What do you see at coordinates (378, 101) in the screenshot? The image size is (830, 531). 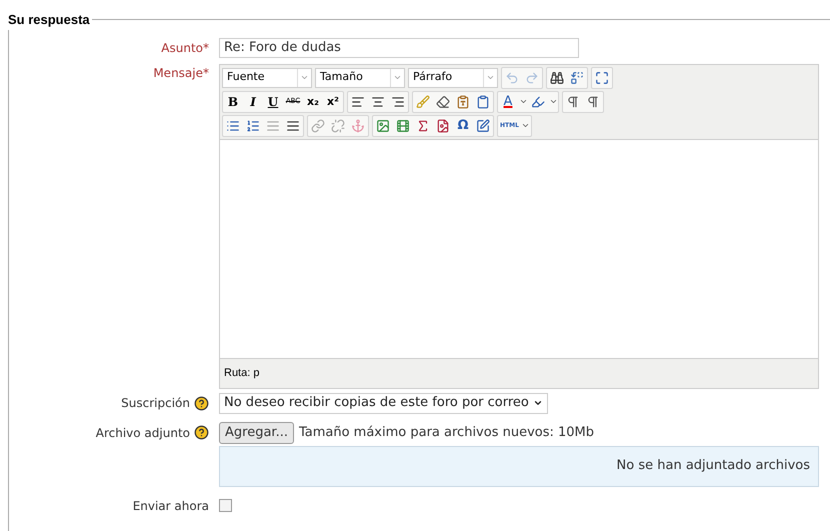 I see `align-center-icon` at bounding box center [378, 101].